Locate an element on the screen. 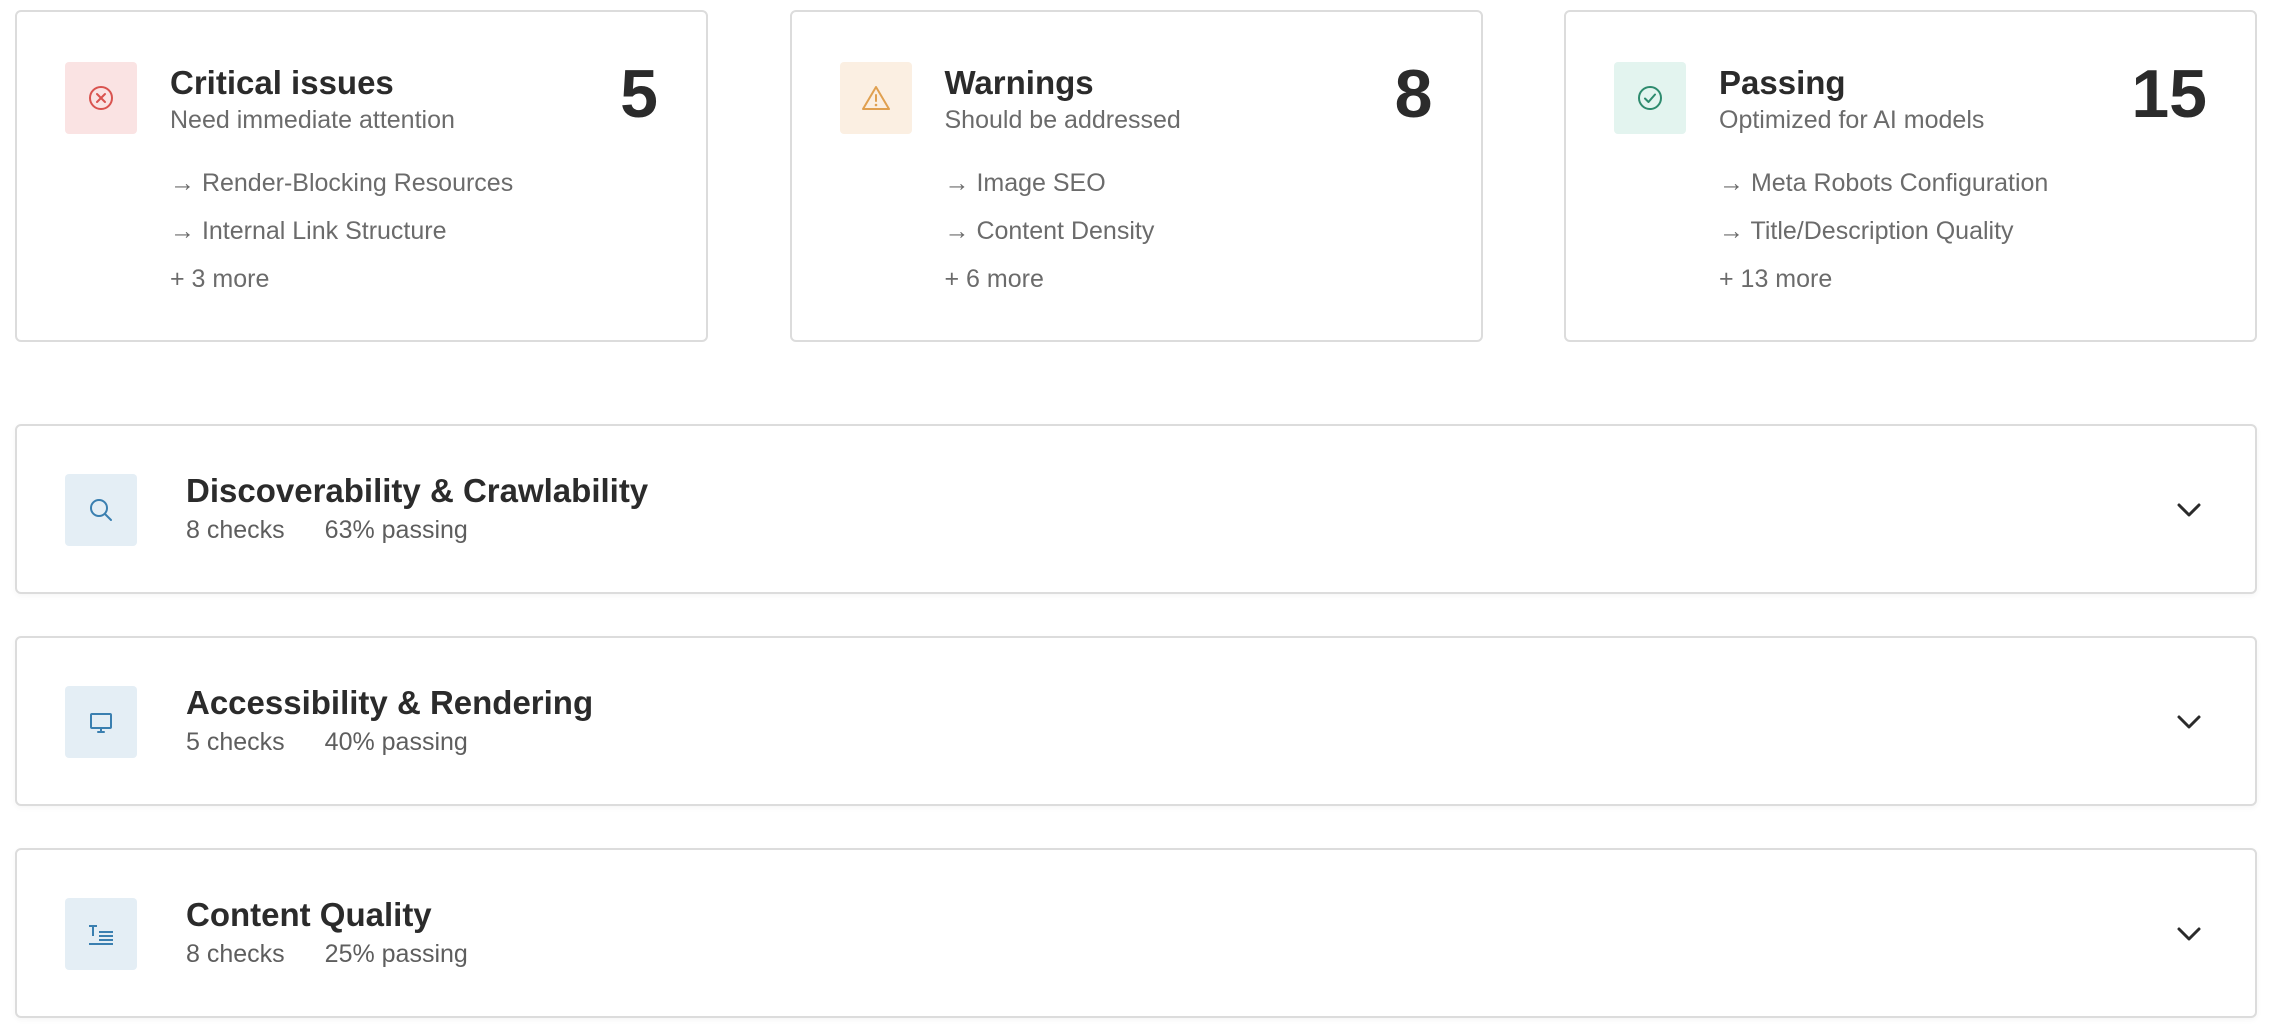  more-link: + 6 more is located at coordinates (1050, 288).